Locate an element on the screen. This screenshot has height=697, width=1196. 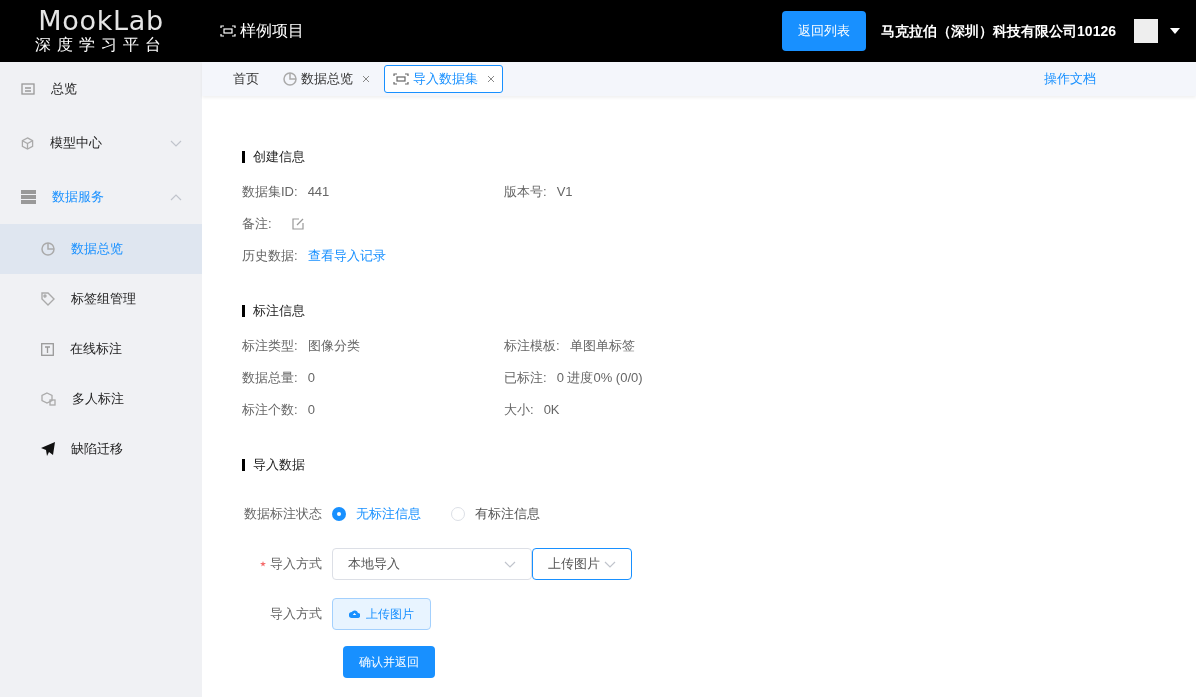
tab: 首页 is located at coordinates (246, 79).